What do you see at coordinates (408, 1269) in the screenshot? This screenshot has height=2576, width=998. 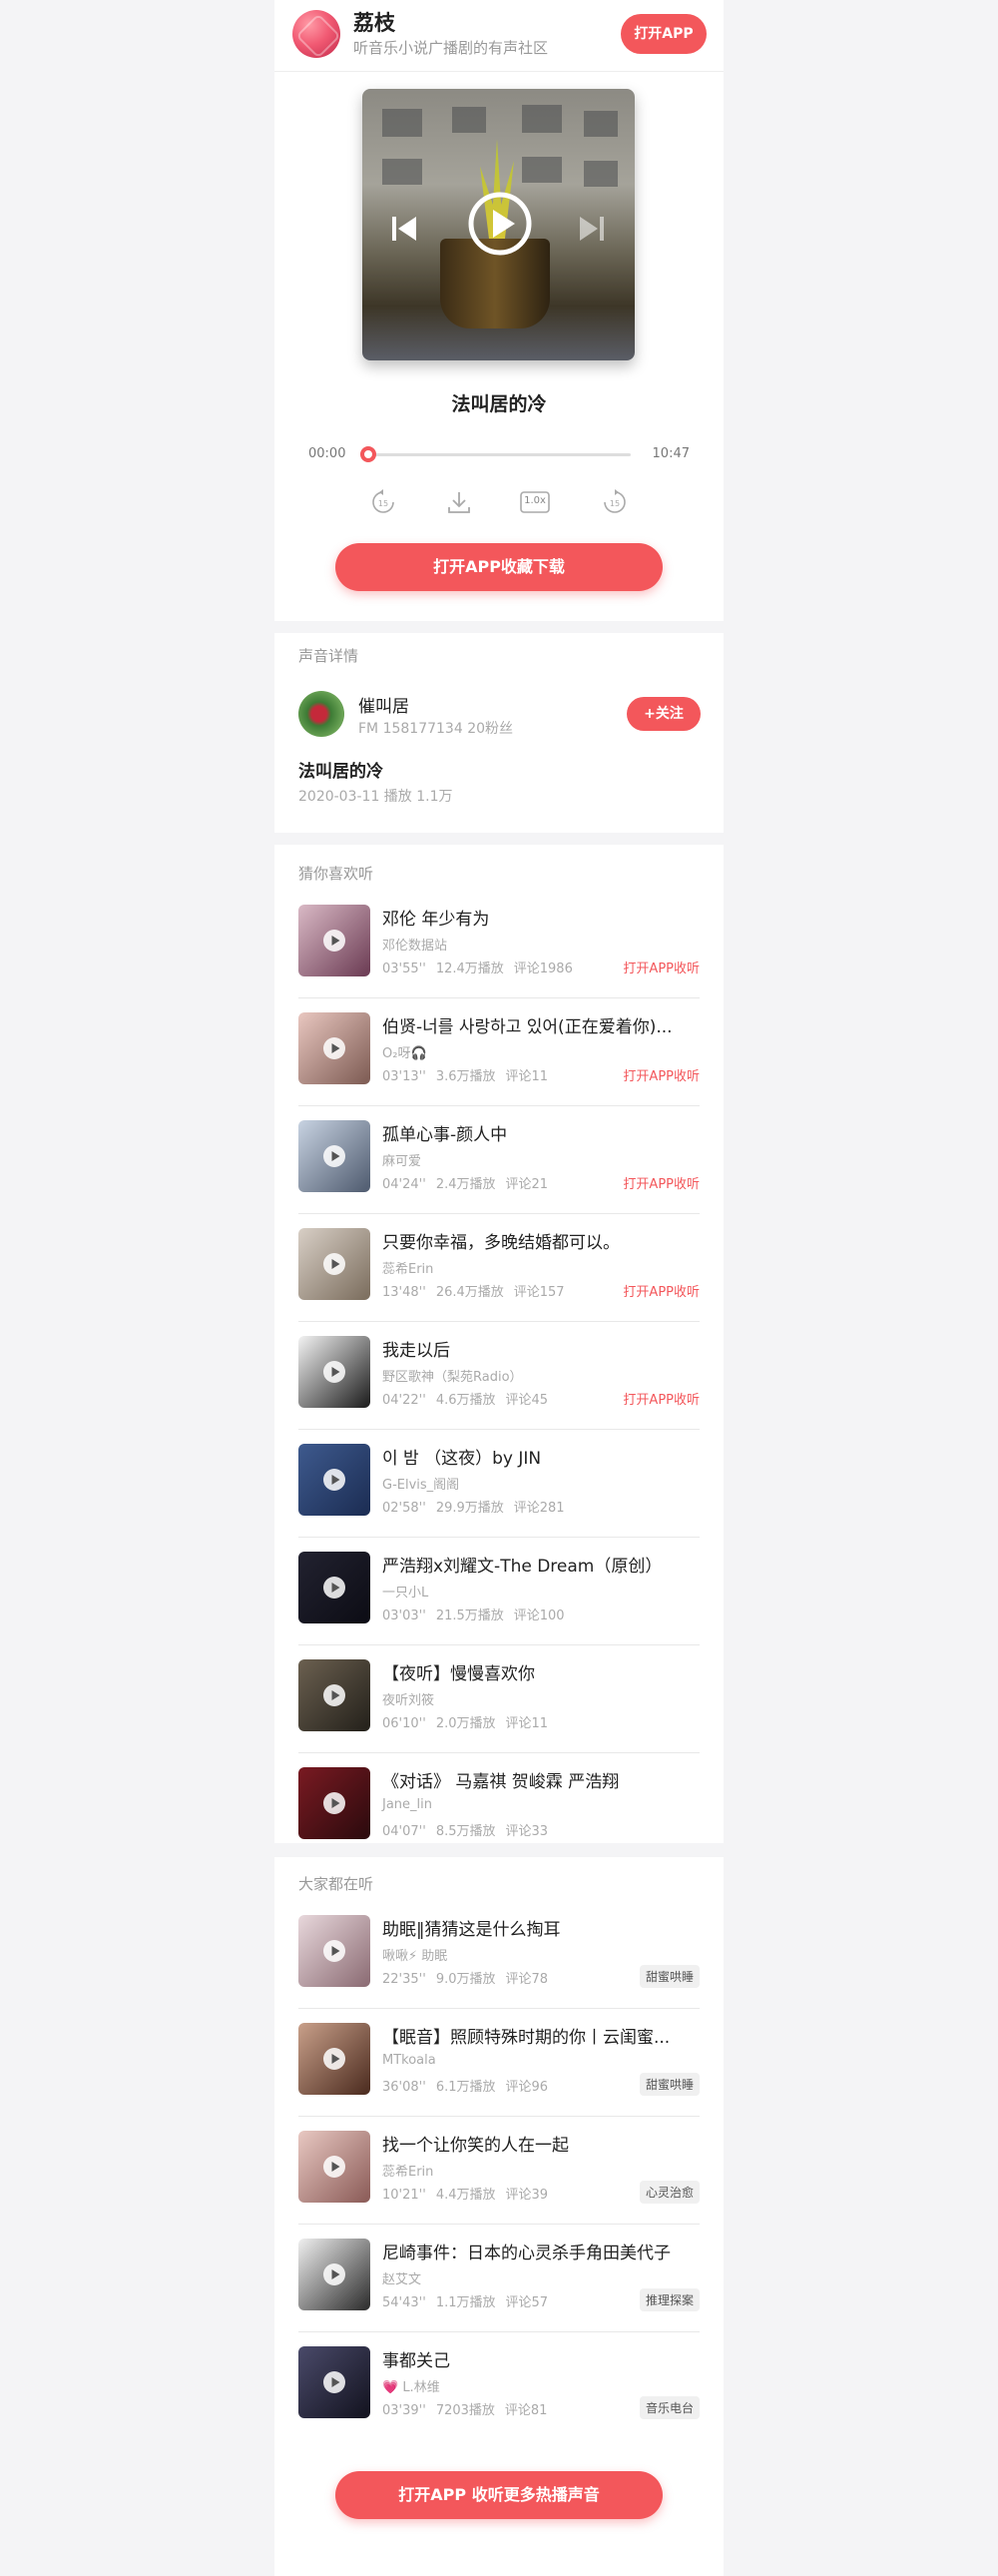 I see `item-author: 蕊希Erin` at bounding box center [408, 1269].